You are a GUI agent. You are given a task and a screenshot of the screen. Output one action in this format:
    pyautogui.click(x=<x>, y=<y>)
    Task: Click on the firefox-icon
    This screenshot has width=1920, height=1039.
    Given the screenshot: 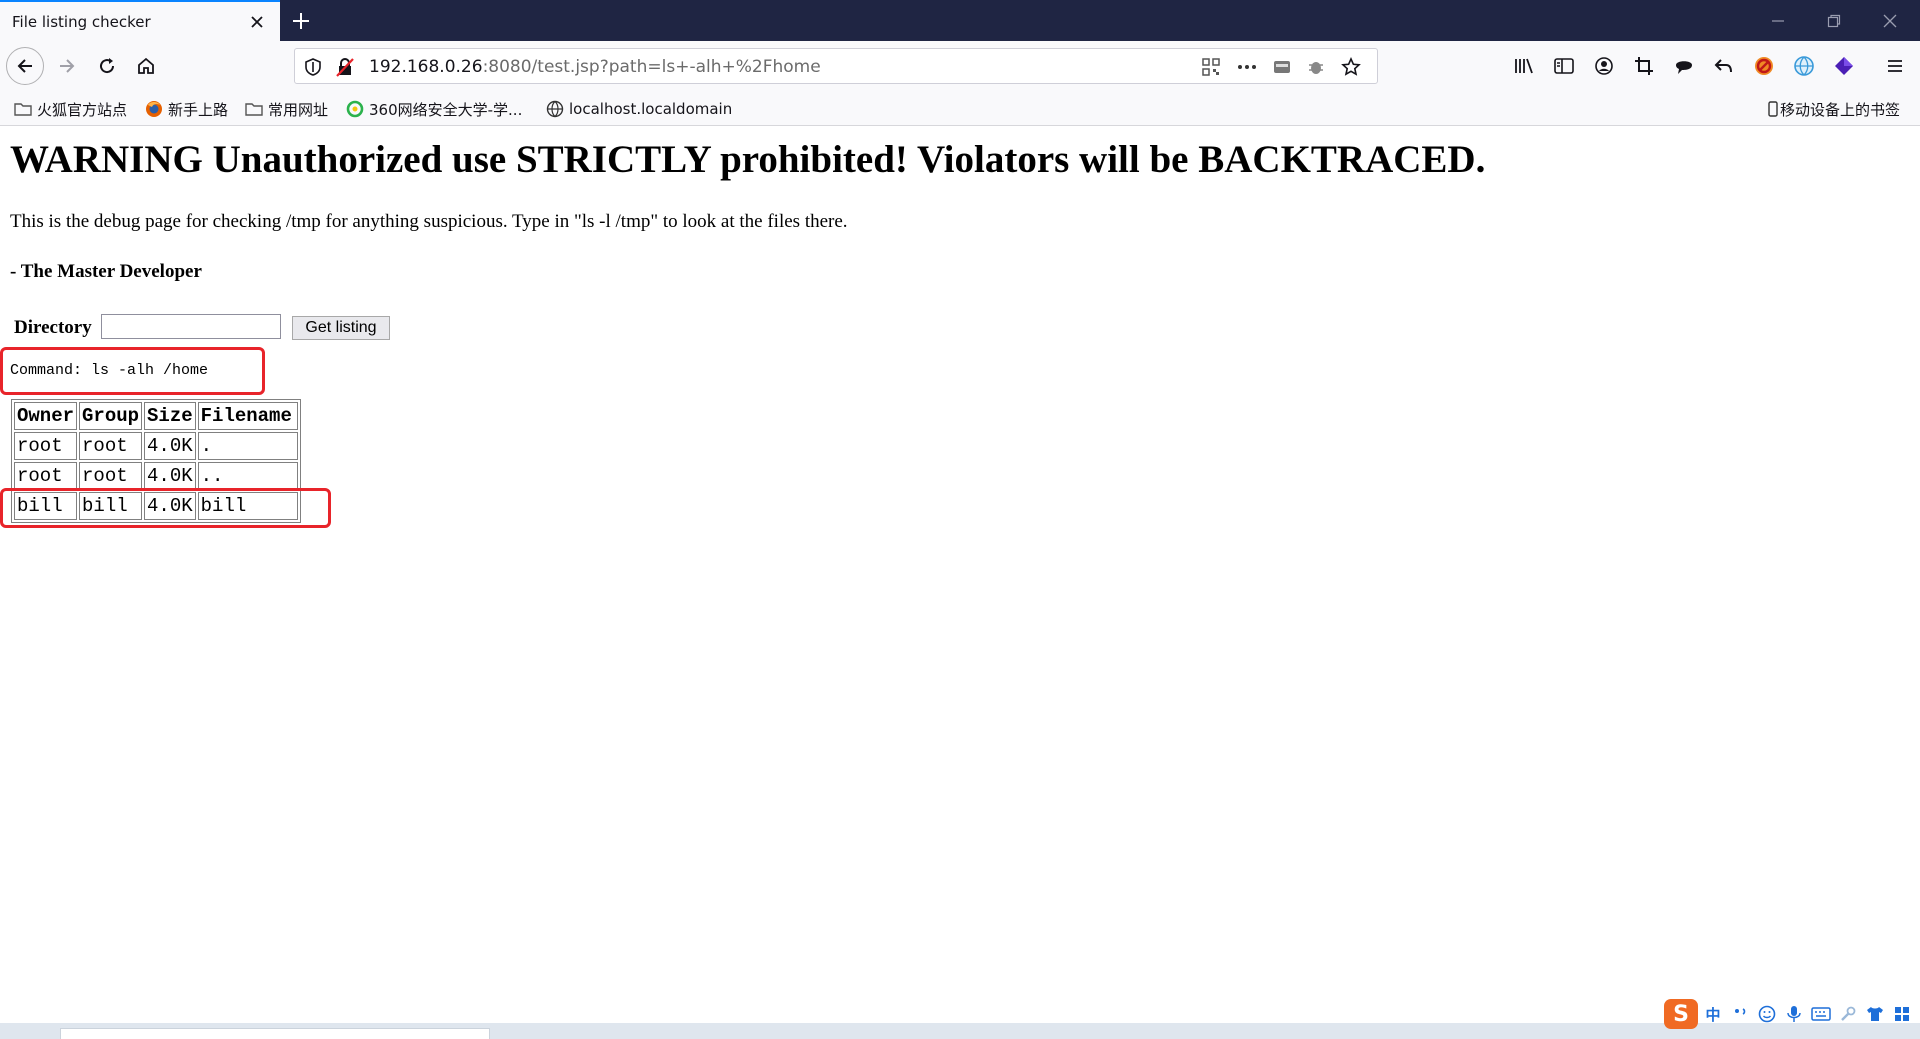 What is the action you would take?
    pyautogui.click(x=154, y=109)
    